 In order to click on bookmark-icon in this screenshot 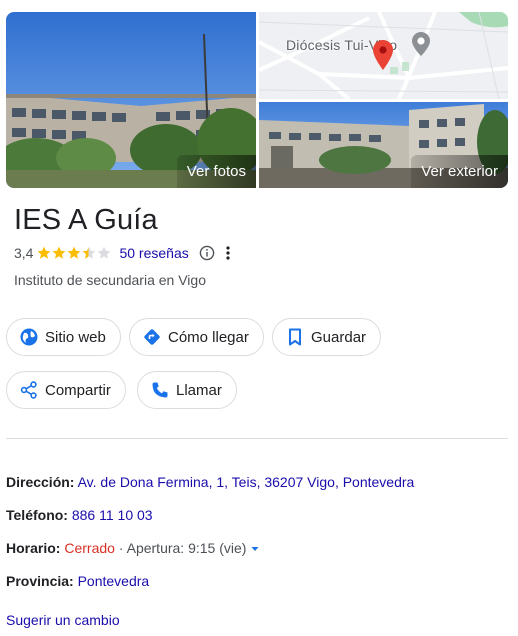, I will do `click(295, 337)`.